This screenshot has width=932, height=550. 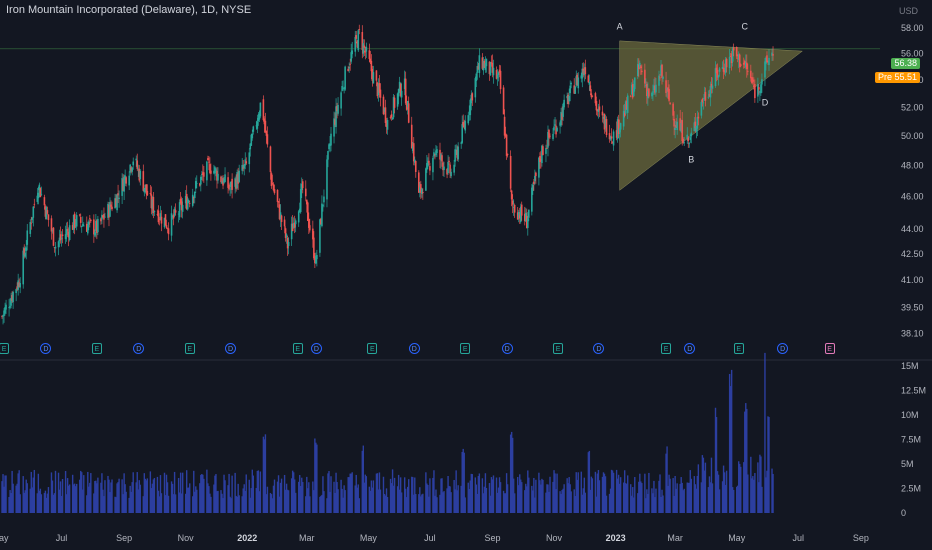 What do you see at coordinates (616, 538) in the screenshot?
I see `time-axis-label: 2023` at bounding box center [616, 538].